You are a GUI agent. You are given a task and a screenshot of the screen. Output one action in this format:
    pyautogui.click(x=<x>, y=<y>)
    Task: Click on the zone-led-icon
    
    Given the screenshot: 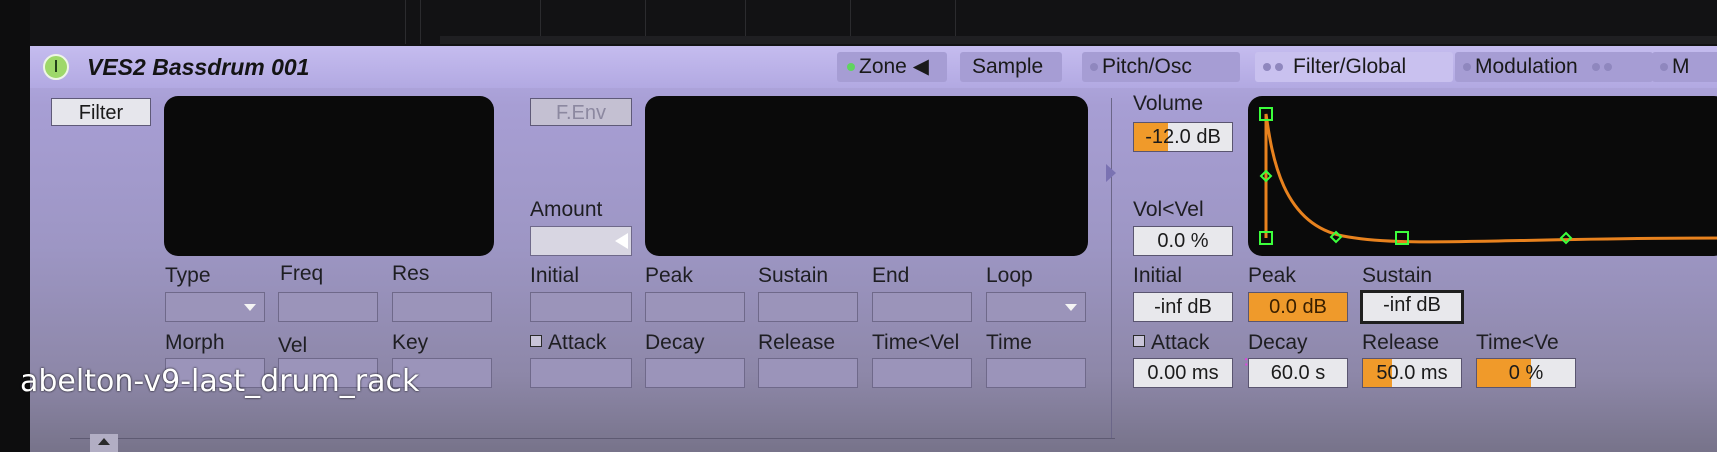 What is the action you would take?
    pyautogui.click(x=851, y=67)
    